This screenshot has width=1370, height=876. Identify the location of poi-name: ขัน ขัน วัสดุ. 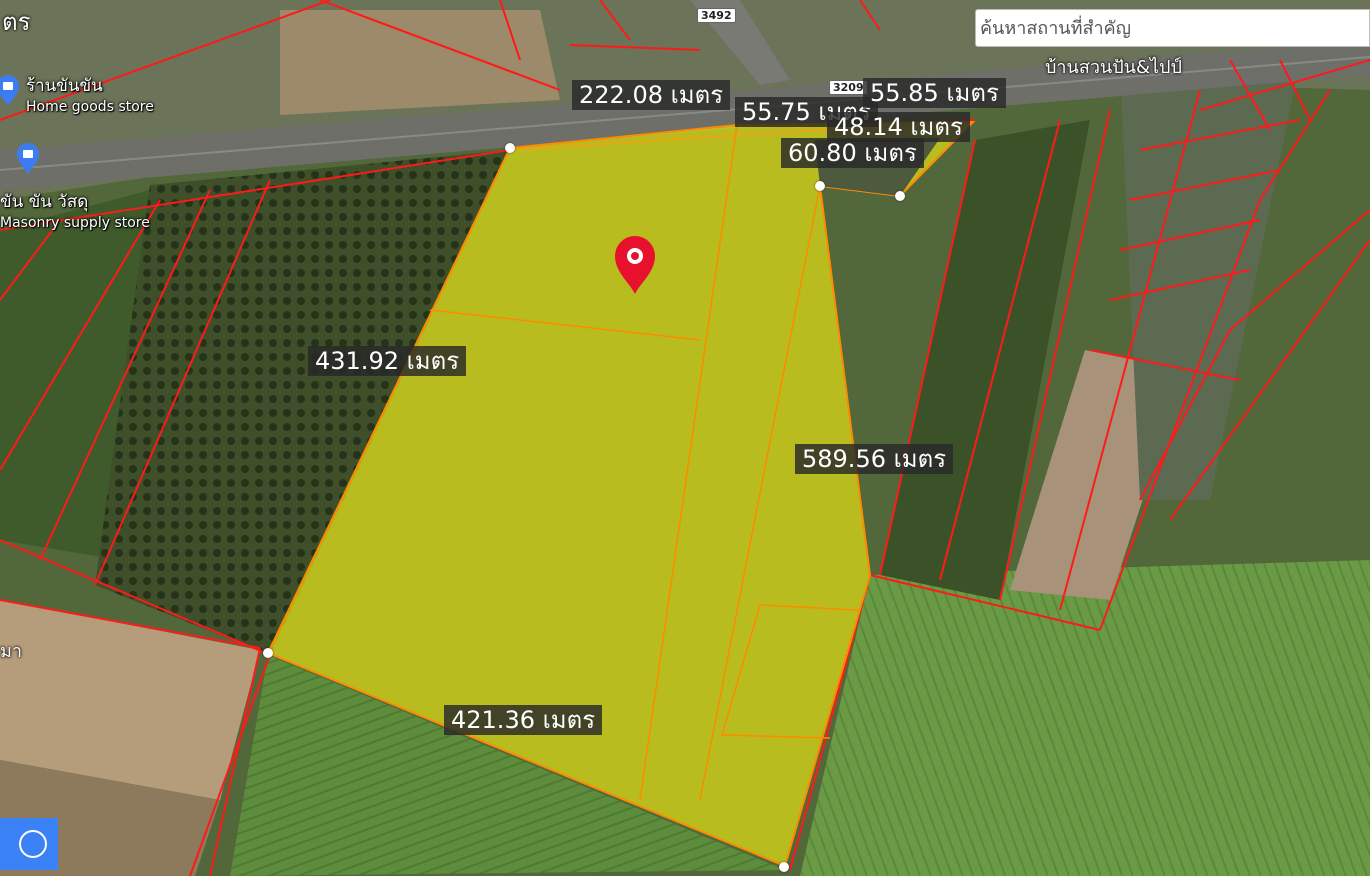
(44, 202).